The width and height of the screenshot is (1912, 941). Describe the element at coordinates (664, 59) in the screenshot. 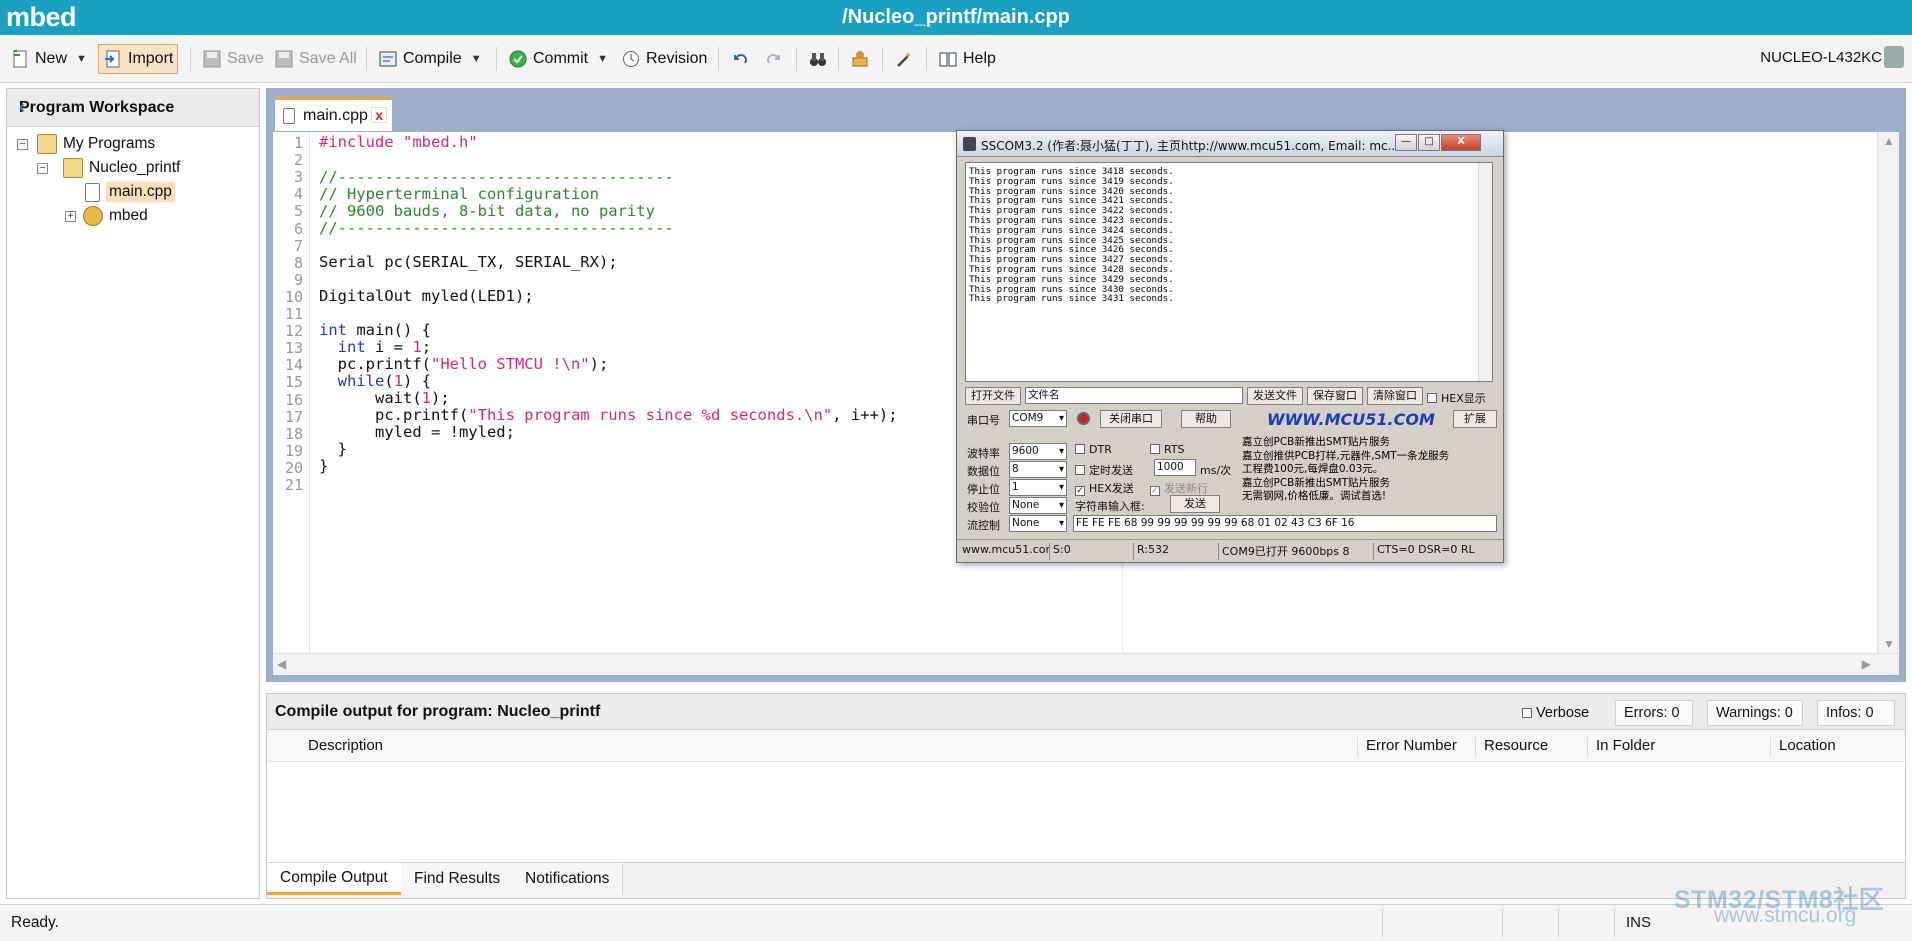

I see `revision-button: Revision` at that location.